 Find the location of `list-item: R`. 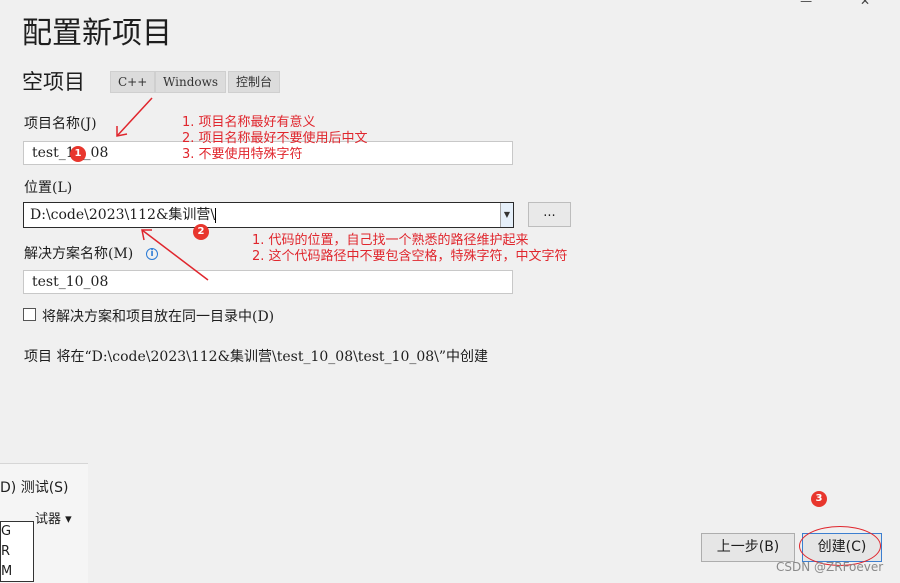

list-item: R is located at coordinates (17, 552).